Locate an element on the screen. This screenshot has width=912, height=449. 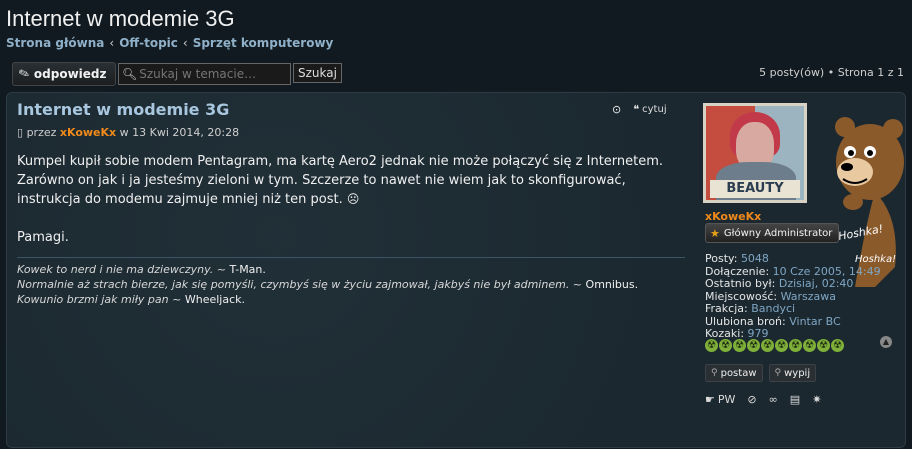
post-meta: ▯ przez xKoweKx w 13 Kwi 2014, 20:28 is located at coordinates (128, 132).